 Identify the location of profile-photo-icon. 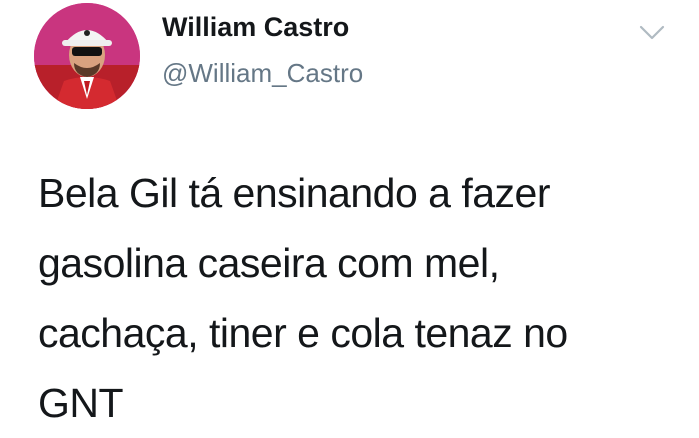
(87, 56).